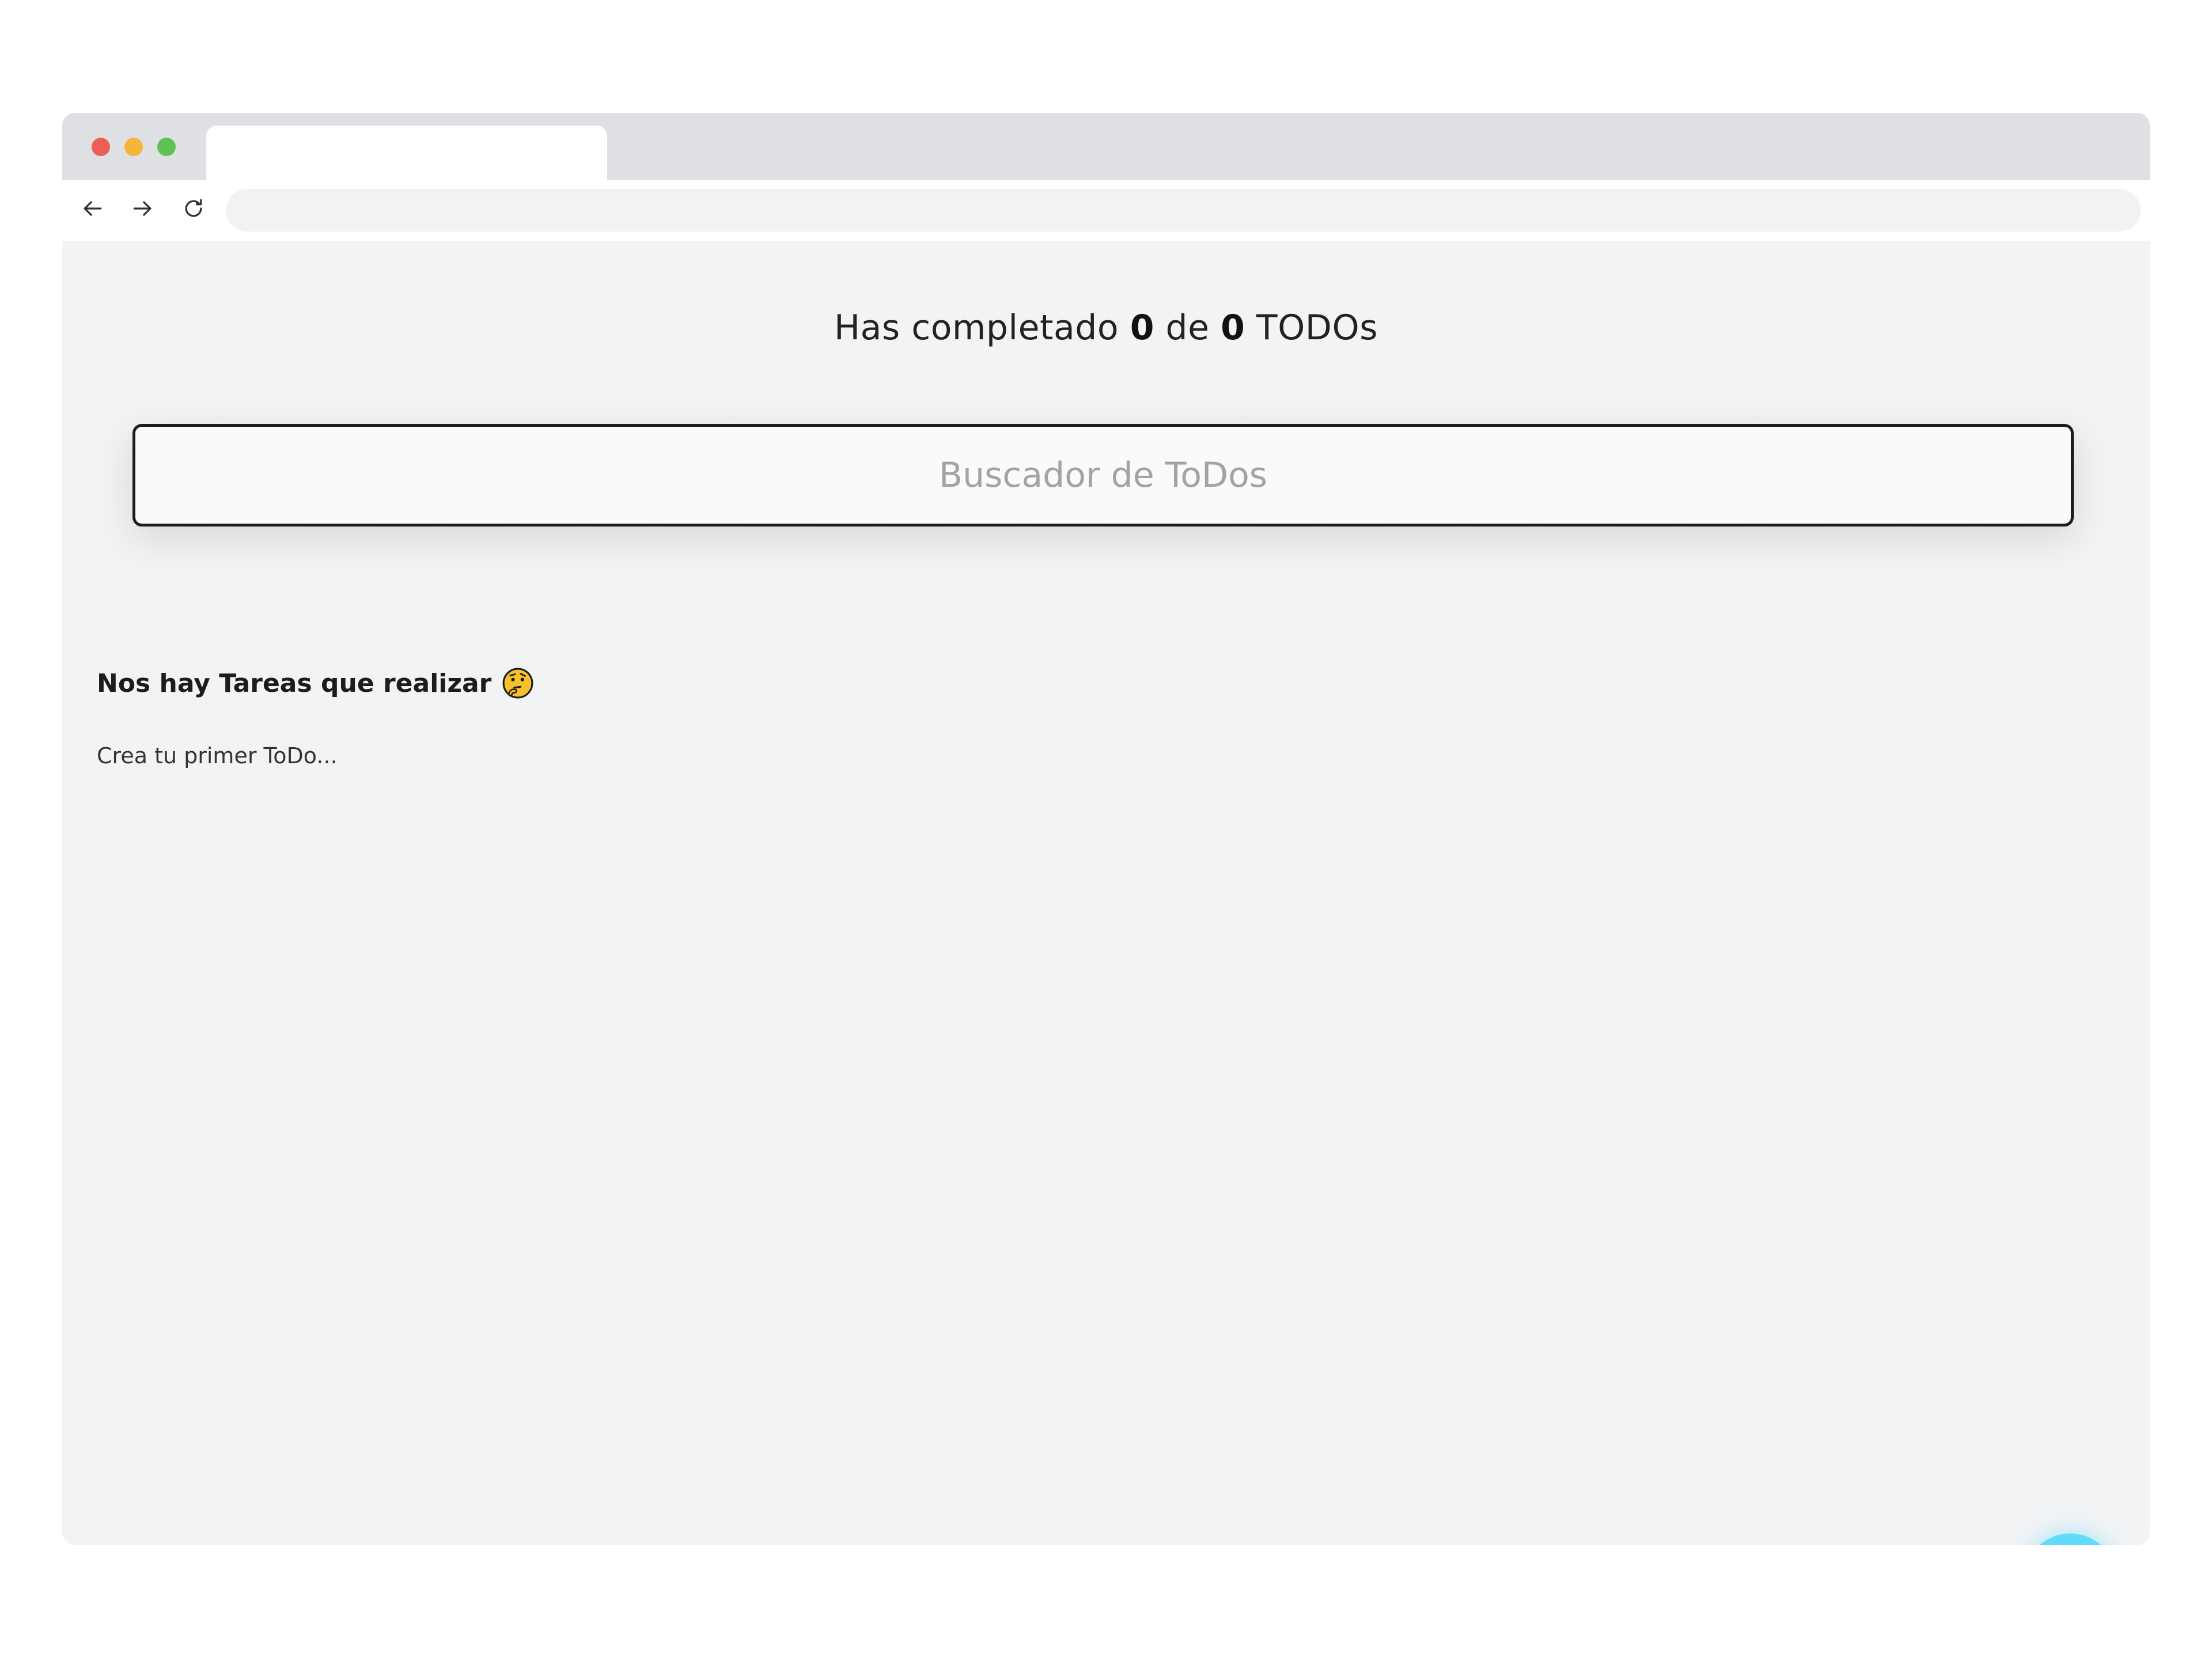 The image size is (2212, 1659). What do you see at coordinates (1233, 328) in the screenshot?
I see `total-count: 0` at bounding box center [1233, 328].